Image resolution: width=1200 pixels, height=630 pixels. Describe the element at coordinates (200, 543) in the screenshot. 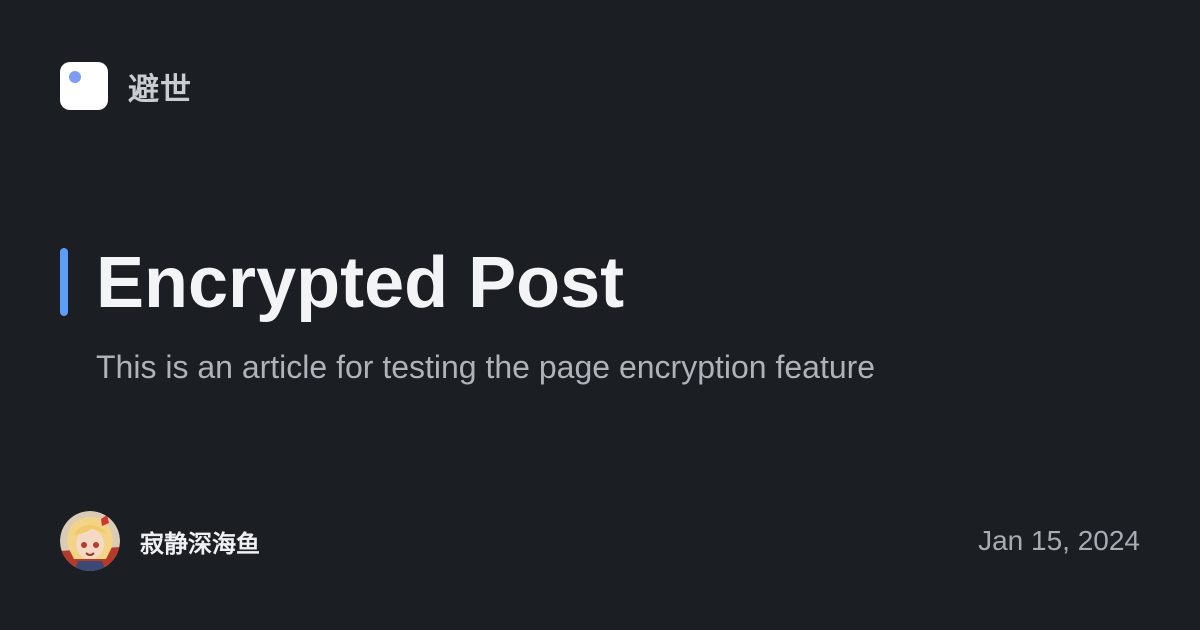

I see `author-name: 寂静深海鱼` at that location.